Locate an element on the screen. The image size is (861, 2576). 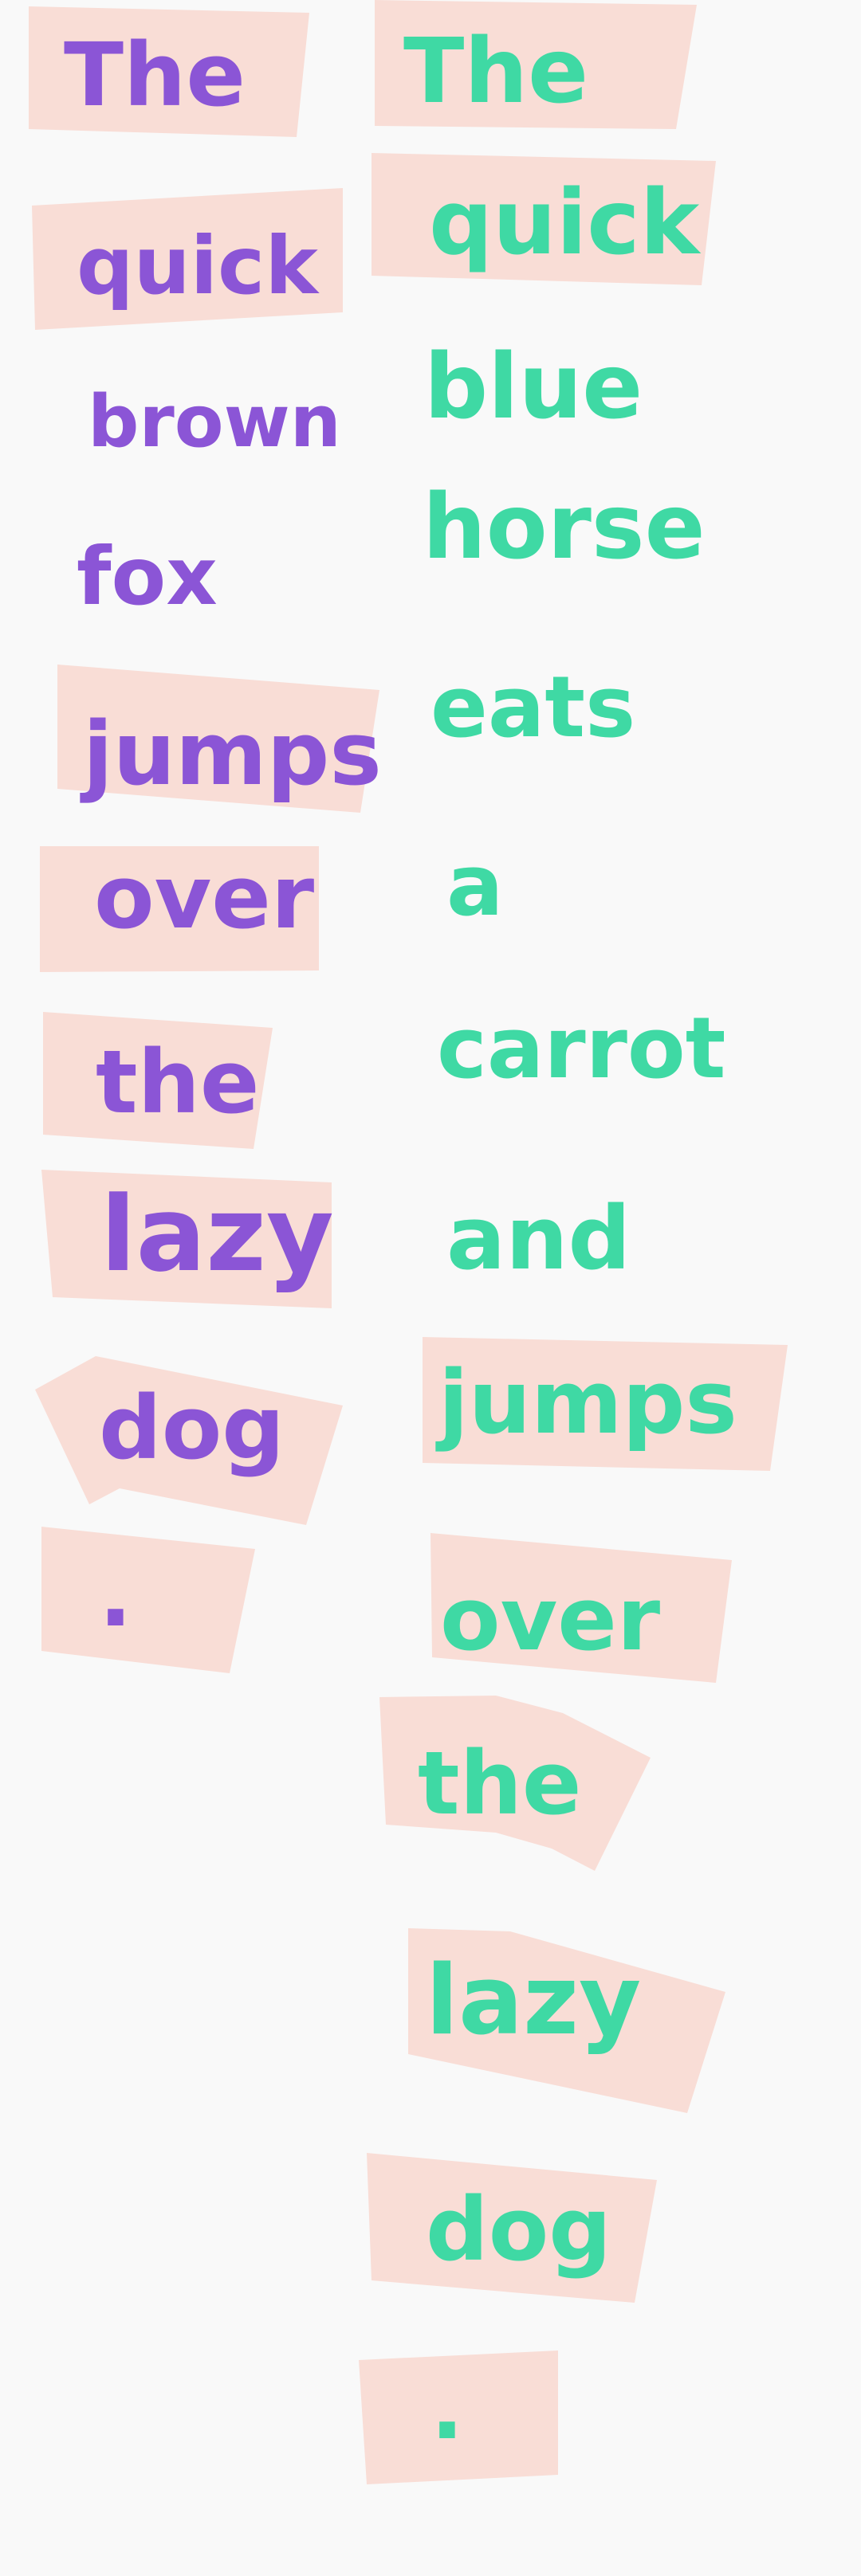
left-word-6: the is located at coordinates (178, 1082).